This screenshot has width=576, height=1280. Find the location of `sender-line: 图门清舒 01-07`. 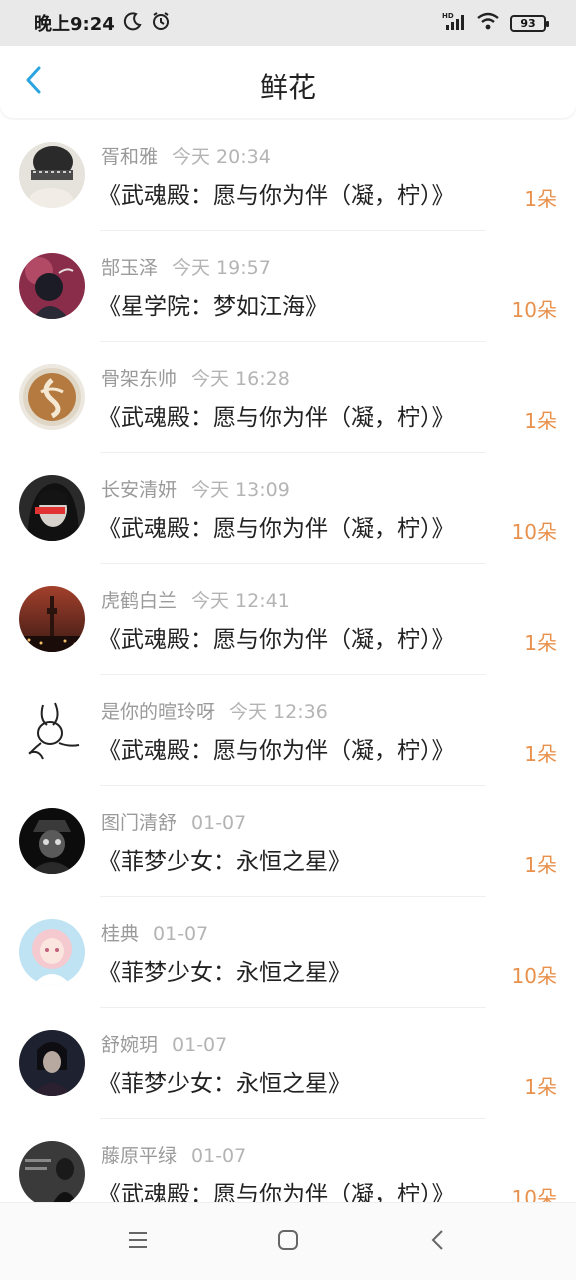

sender-line: 图门清舒 01-07 is located at coordinates (173, 821).